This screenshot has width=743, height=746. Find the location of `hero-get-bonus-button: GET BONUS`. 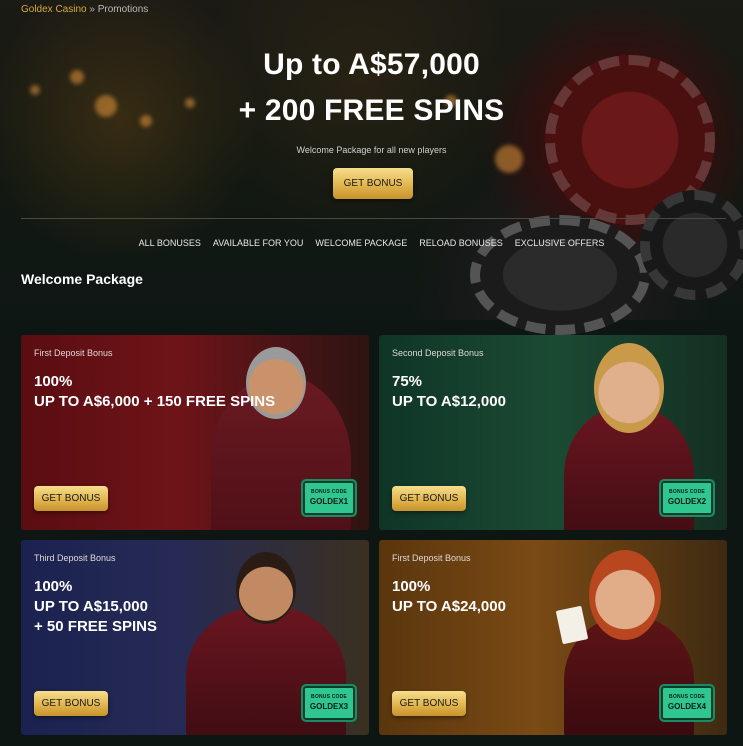

hero-get-bonus-button: GET BONUS is located at coordinates (373, 183).